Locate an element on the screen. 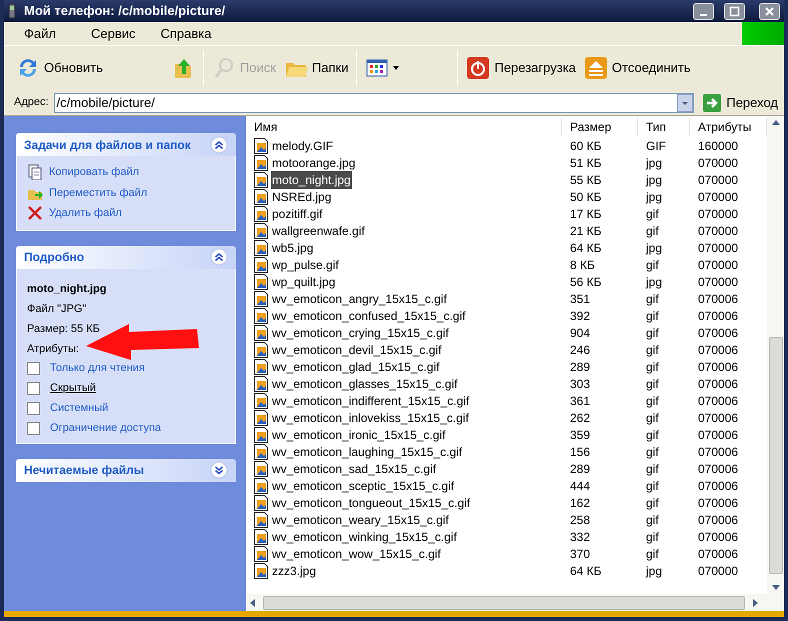 Image resolution: width=788 pixels, height=621 pixels. menu-item: Файл is located at coordinates (42, 34).